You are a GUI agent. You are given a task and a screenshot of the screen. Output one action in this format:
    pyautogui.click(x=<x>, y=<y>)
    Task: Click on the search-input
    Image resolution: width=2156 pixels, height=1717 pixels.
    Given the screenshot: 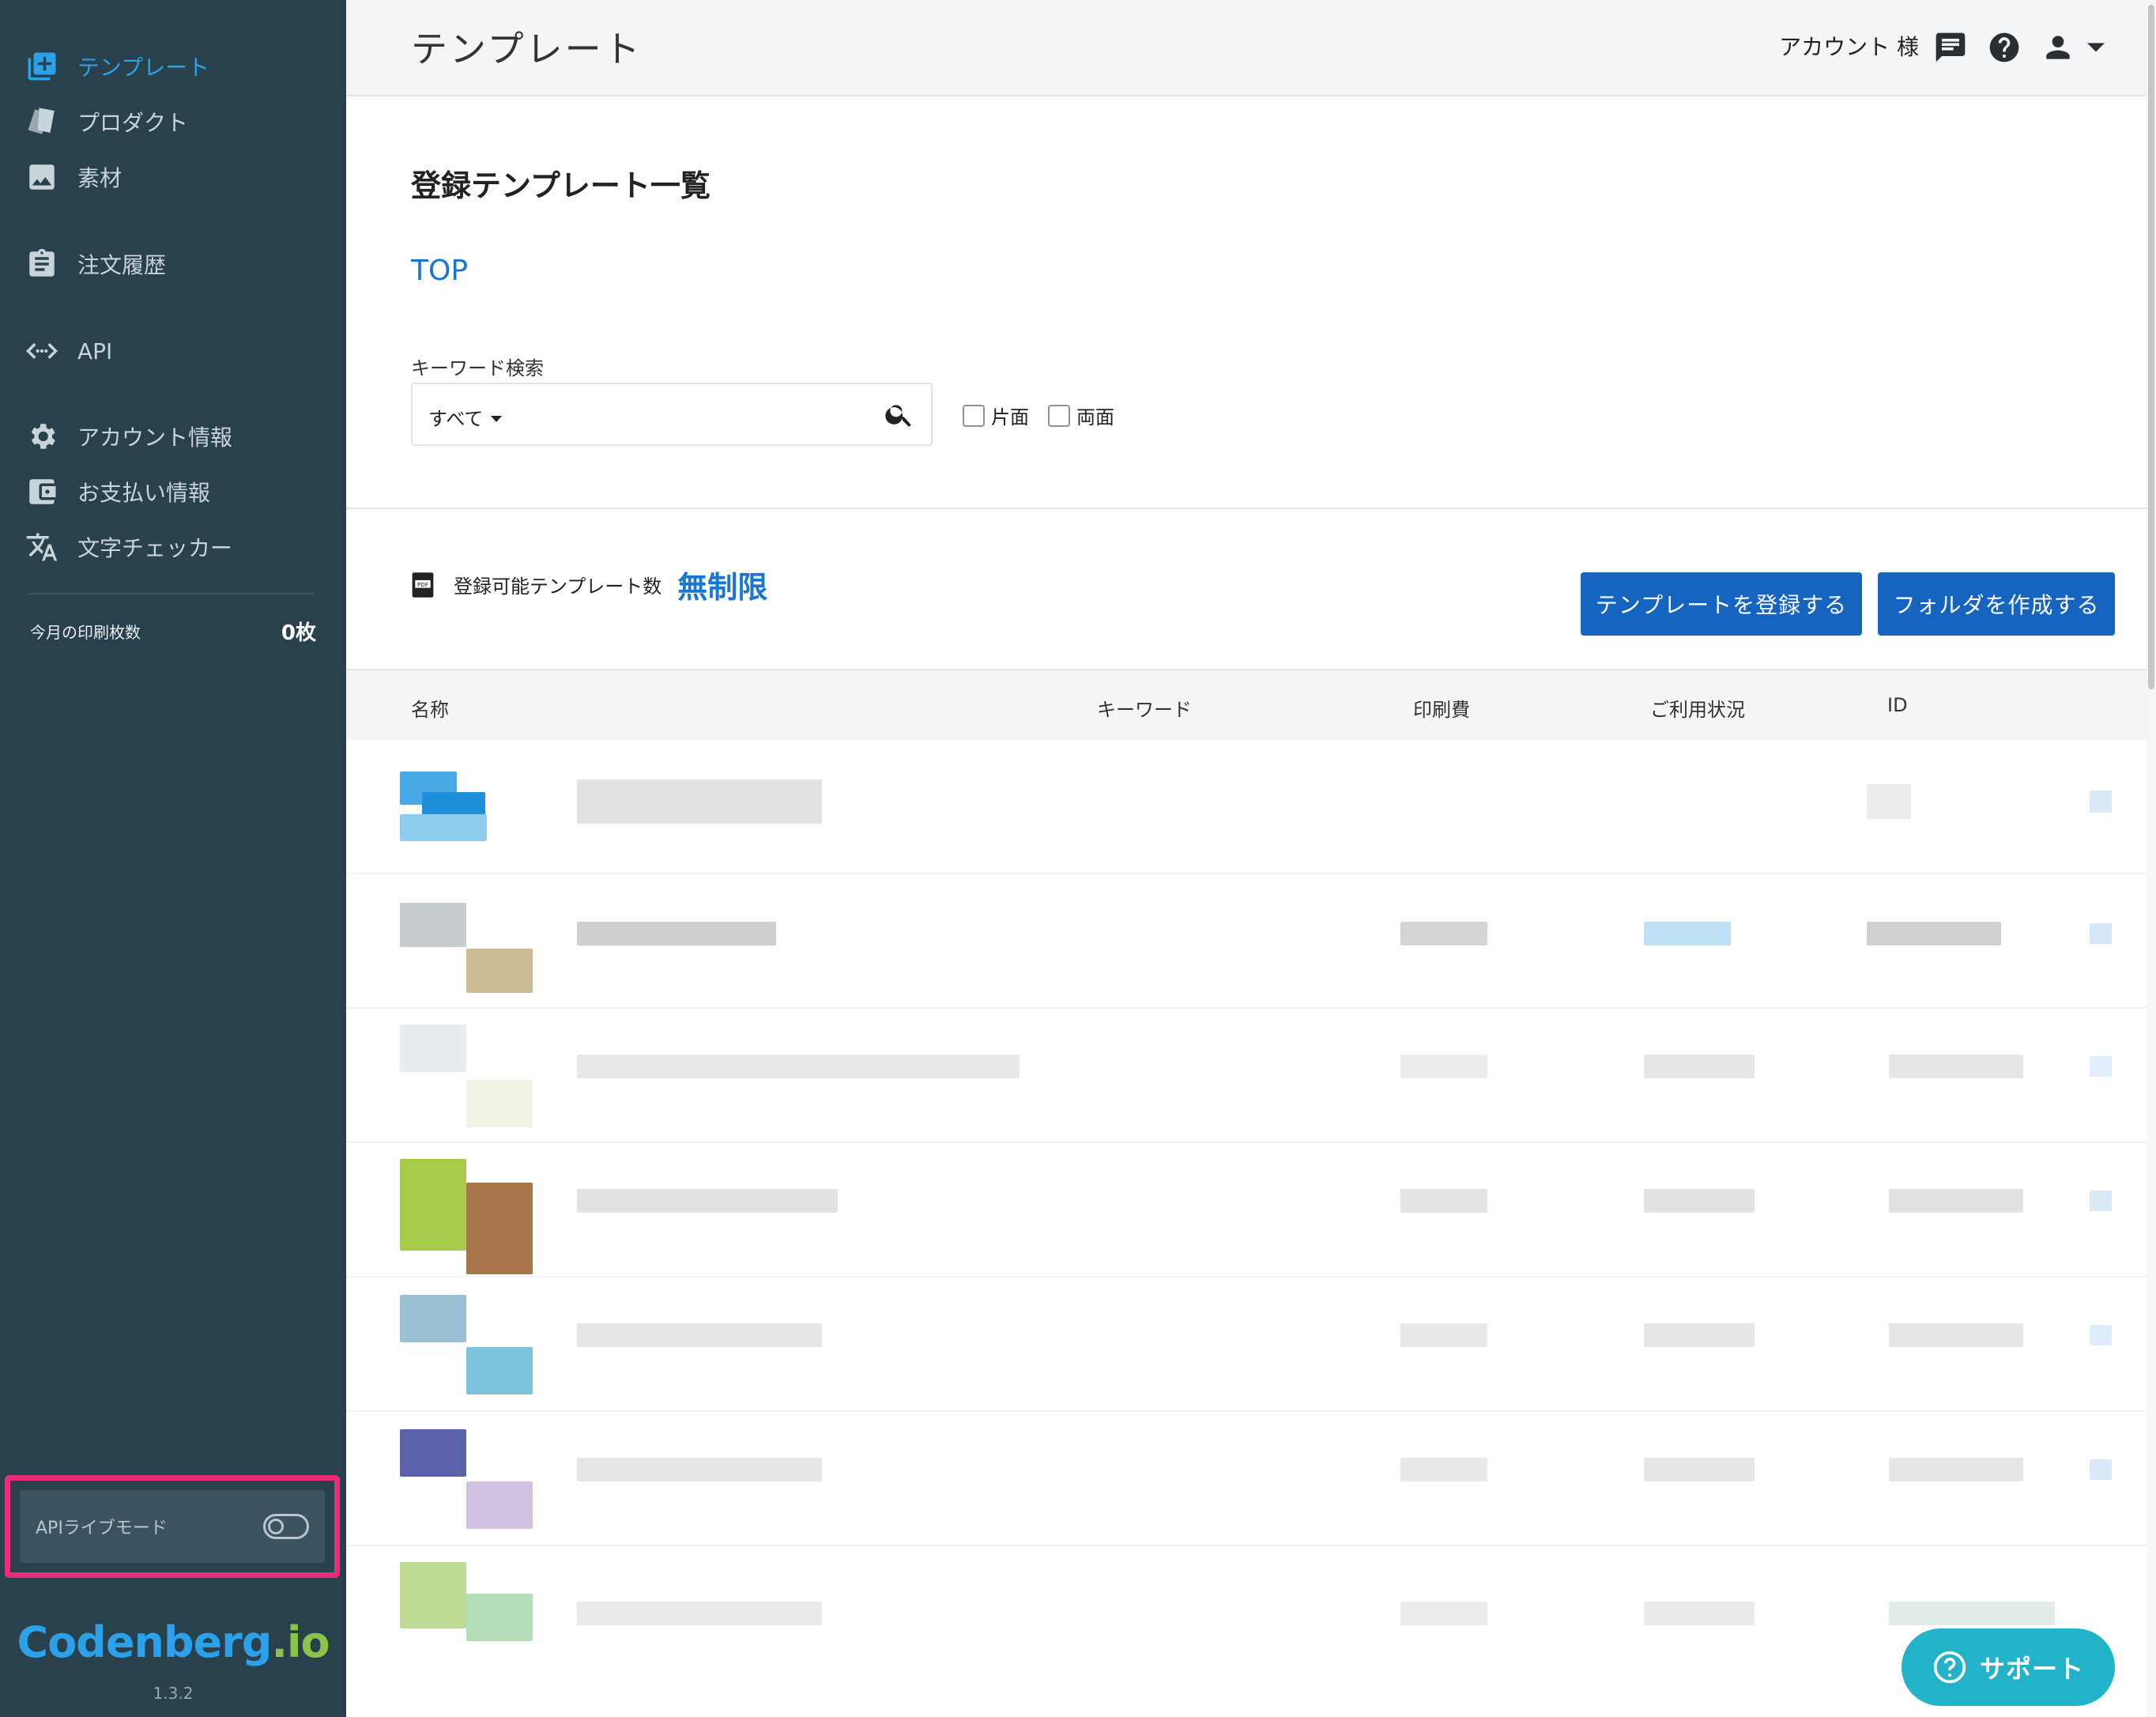 What is the action you would take?
    pyautogui.click(x=690, y=415)
    